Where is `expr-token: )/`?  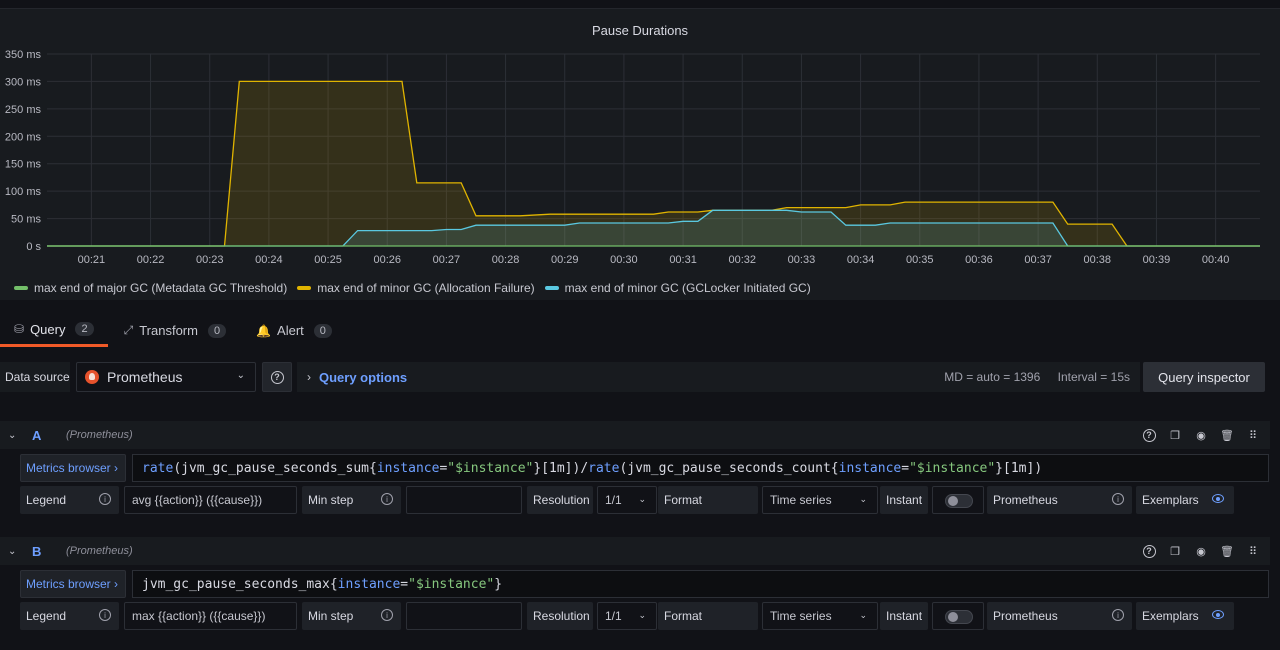
expr-token: )/ is located at coordinates (580, 468).